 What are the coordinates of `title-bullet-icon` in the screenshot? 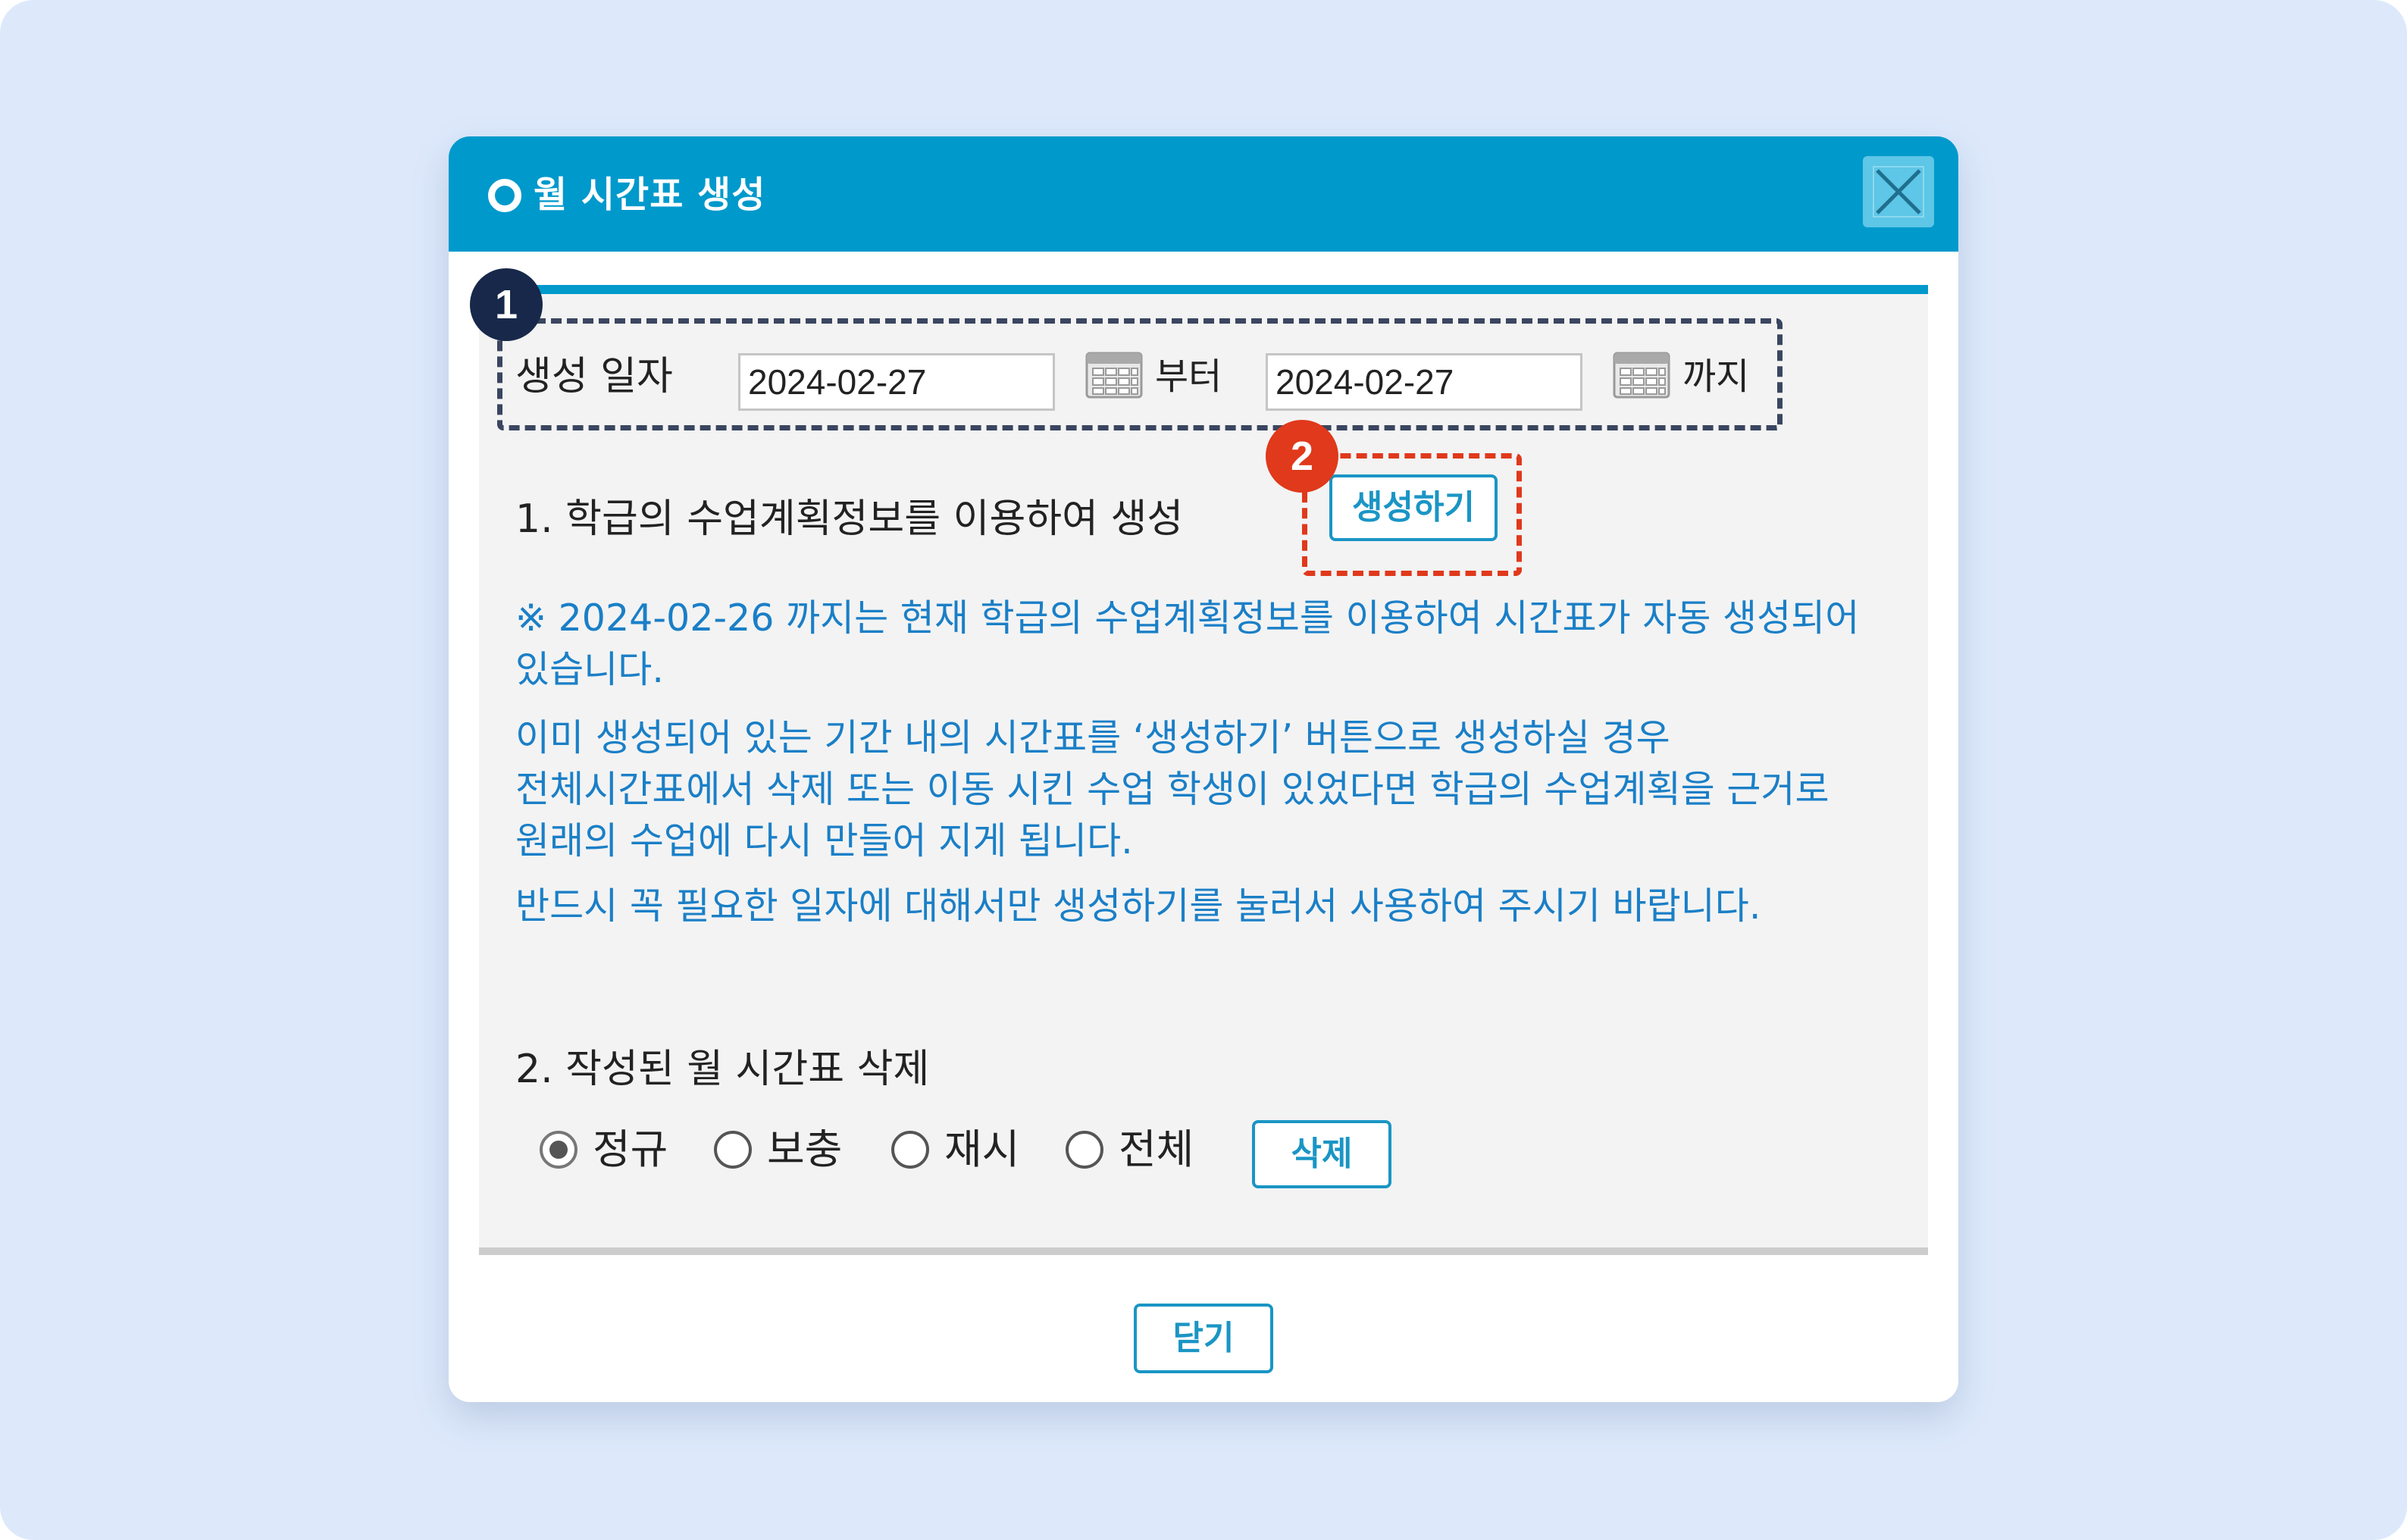 It's located at (504, 195).